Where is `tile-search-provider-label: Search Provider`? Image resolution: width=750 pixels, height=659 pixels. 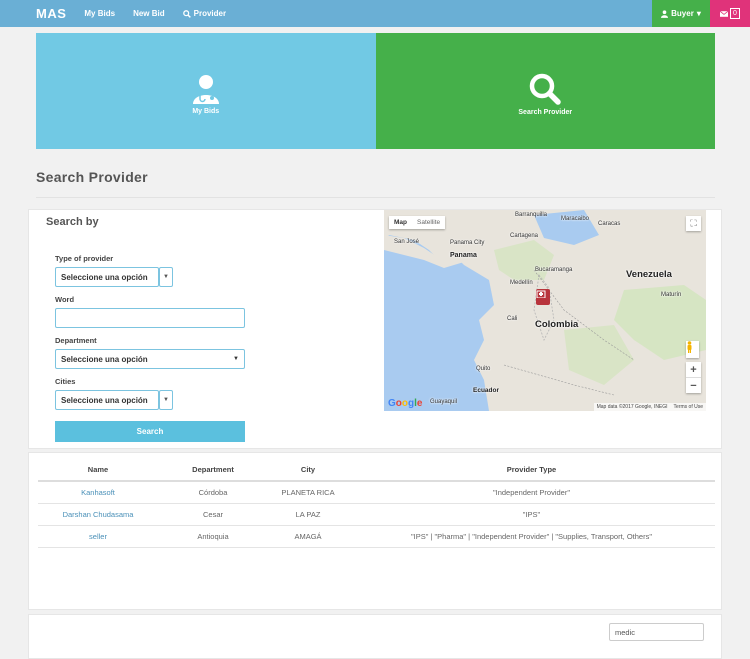 tile-search-provider-label: Search Provider is located at coordinates (545, 112).